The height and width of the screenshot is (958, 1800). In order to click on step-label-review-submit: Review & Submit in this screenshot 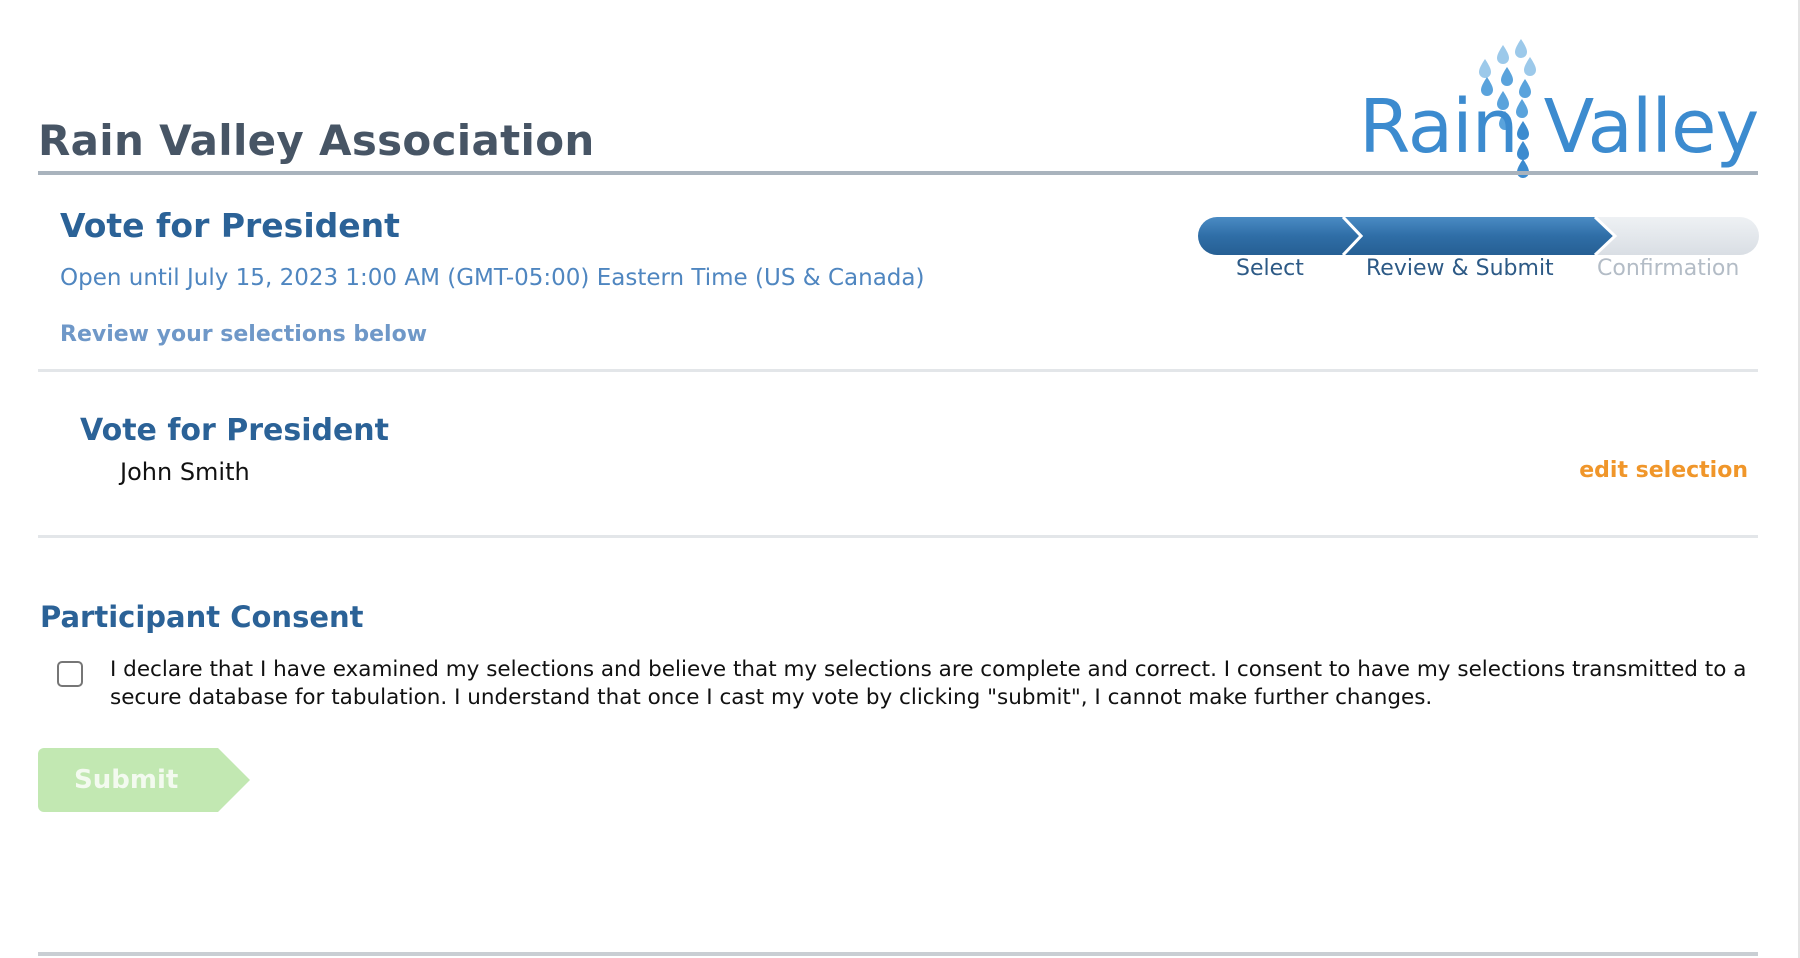, I will do `click(1460, 268)`.